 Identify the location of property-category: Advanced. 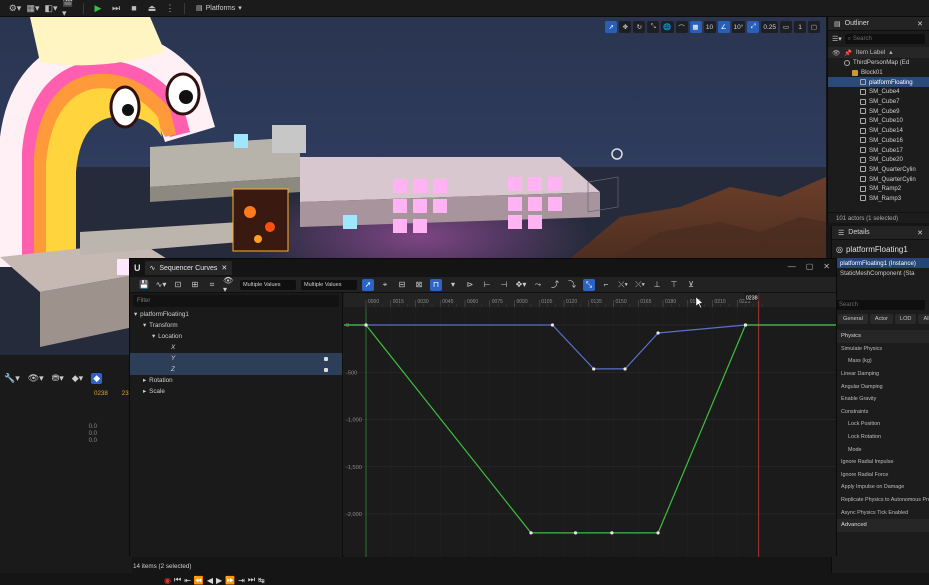
(880, 525).